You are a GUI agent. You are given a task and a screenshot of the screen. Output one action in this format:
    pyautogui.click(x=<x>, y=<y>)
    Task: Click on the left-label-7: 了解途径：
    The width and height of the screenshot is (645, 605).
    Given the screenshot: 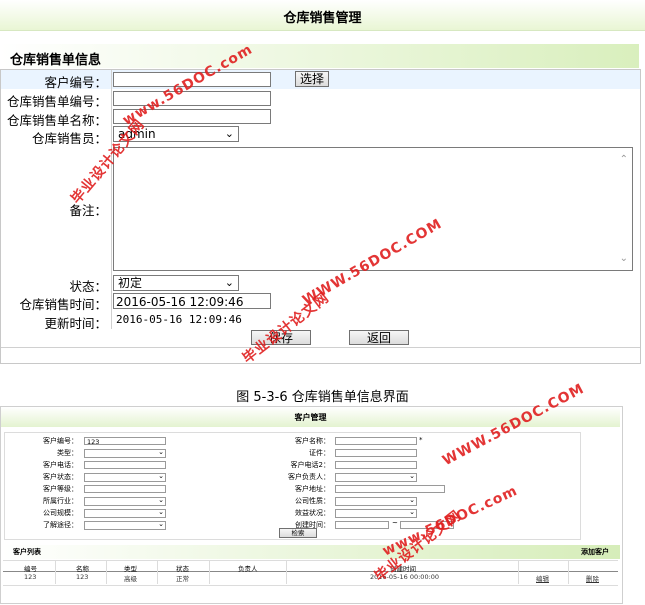 What is the action you would take?
    pyautogui.click(x=60, y=525)
    